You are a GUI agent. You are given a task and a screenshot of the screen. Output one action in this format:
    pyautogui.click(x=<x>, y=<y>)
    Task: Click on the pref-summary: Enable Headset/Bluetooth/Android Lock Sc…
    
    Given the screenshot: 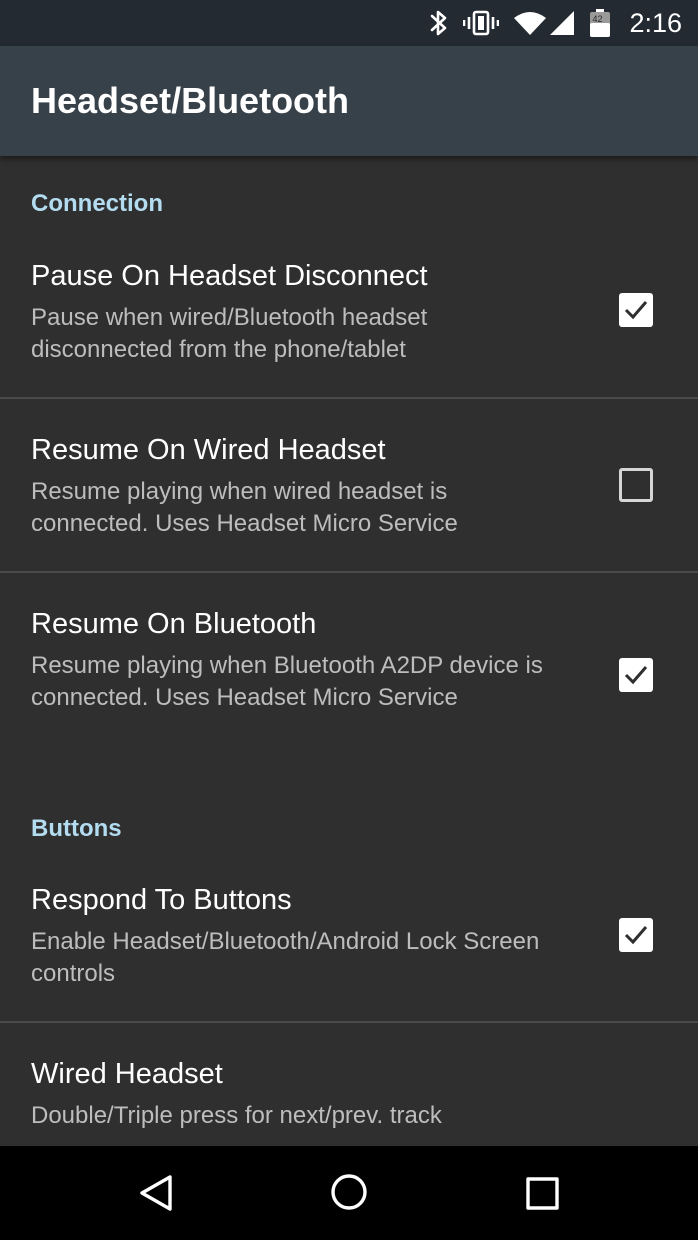 What is the action you would take?
    pyautogui.click(x=285, y=957)
    